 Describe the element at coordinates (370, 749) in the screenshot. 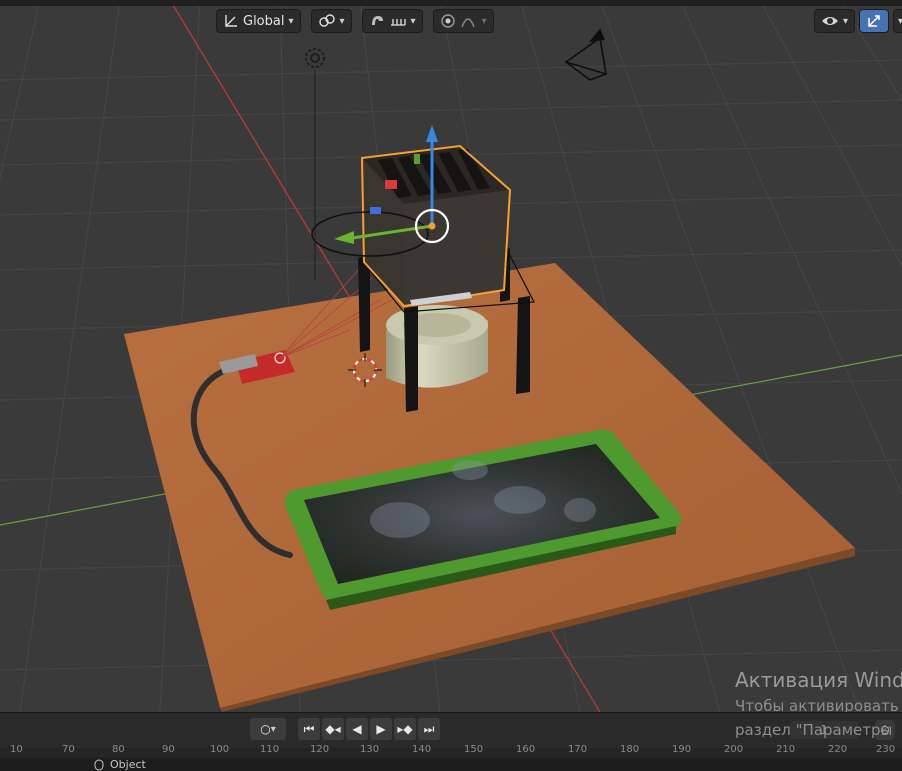

I see `ruler-tick: 130` at that location.